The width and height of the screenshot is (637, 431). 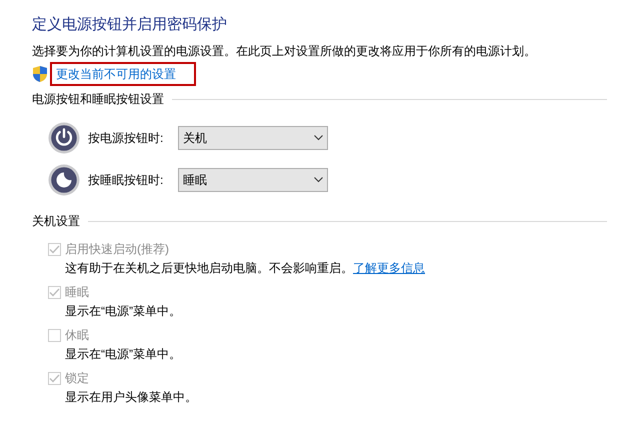 I want to click on dropdown: 睡眠, so click(x=253, y=180).